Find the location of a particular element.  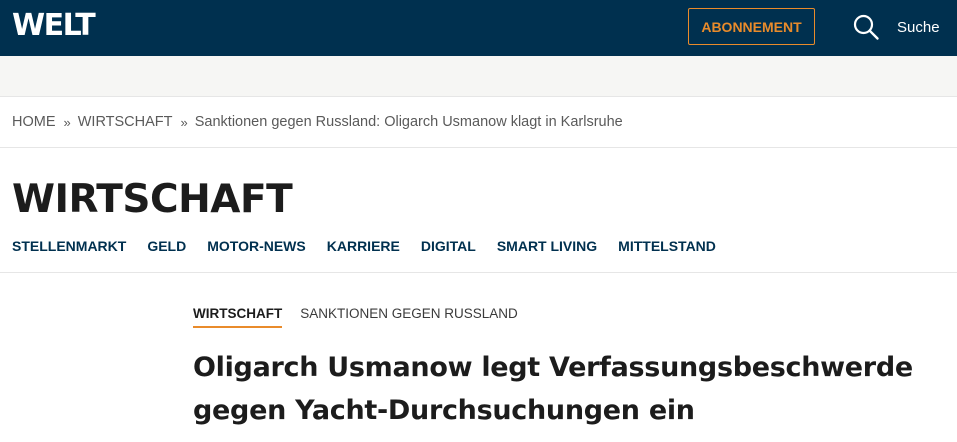

welt-logo: WELT is located at coordinates (54, 26).